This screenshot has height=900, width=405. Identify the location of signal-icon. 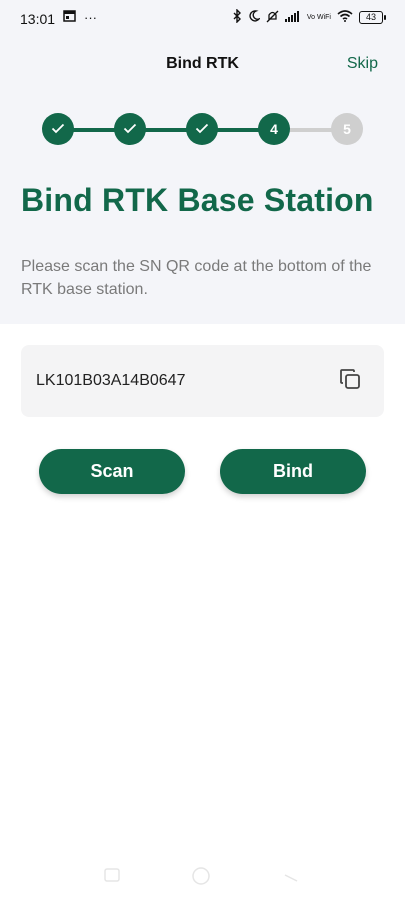
(292, 17).